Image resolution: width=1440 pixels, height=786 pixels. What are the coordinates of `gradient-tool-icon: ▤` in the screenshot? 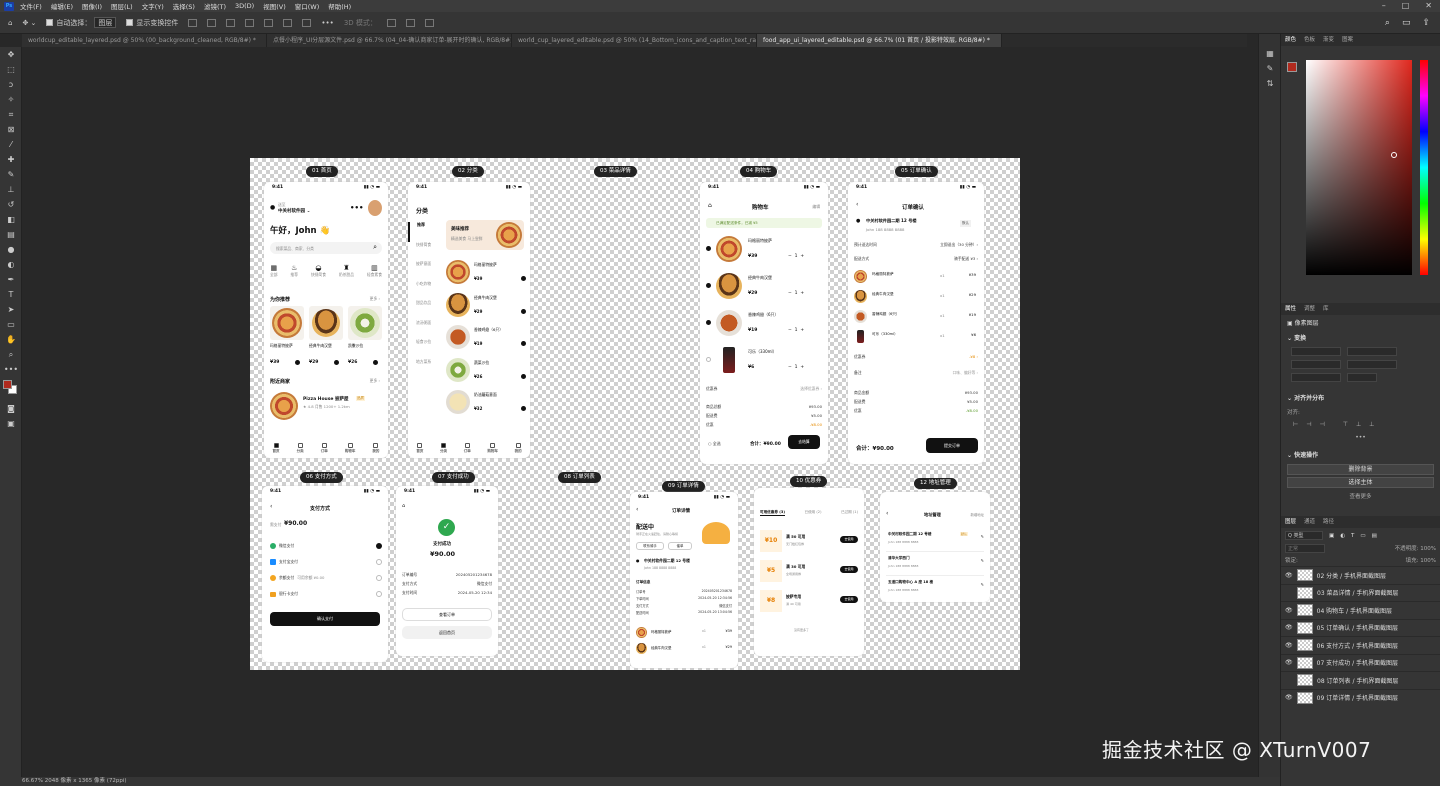 It's located at (11, 234).